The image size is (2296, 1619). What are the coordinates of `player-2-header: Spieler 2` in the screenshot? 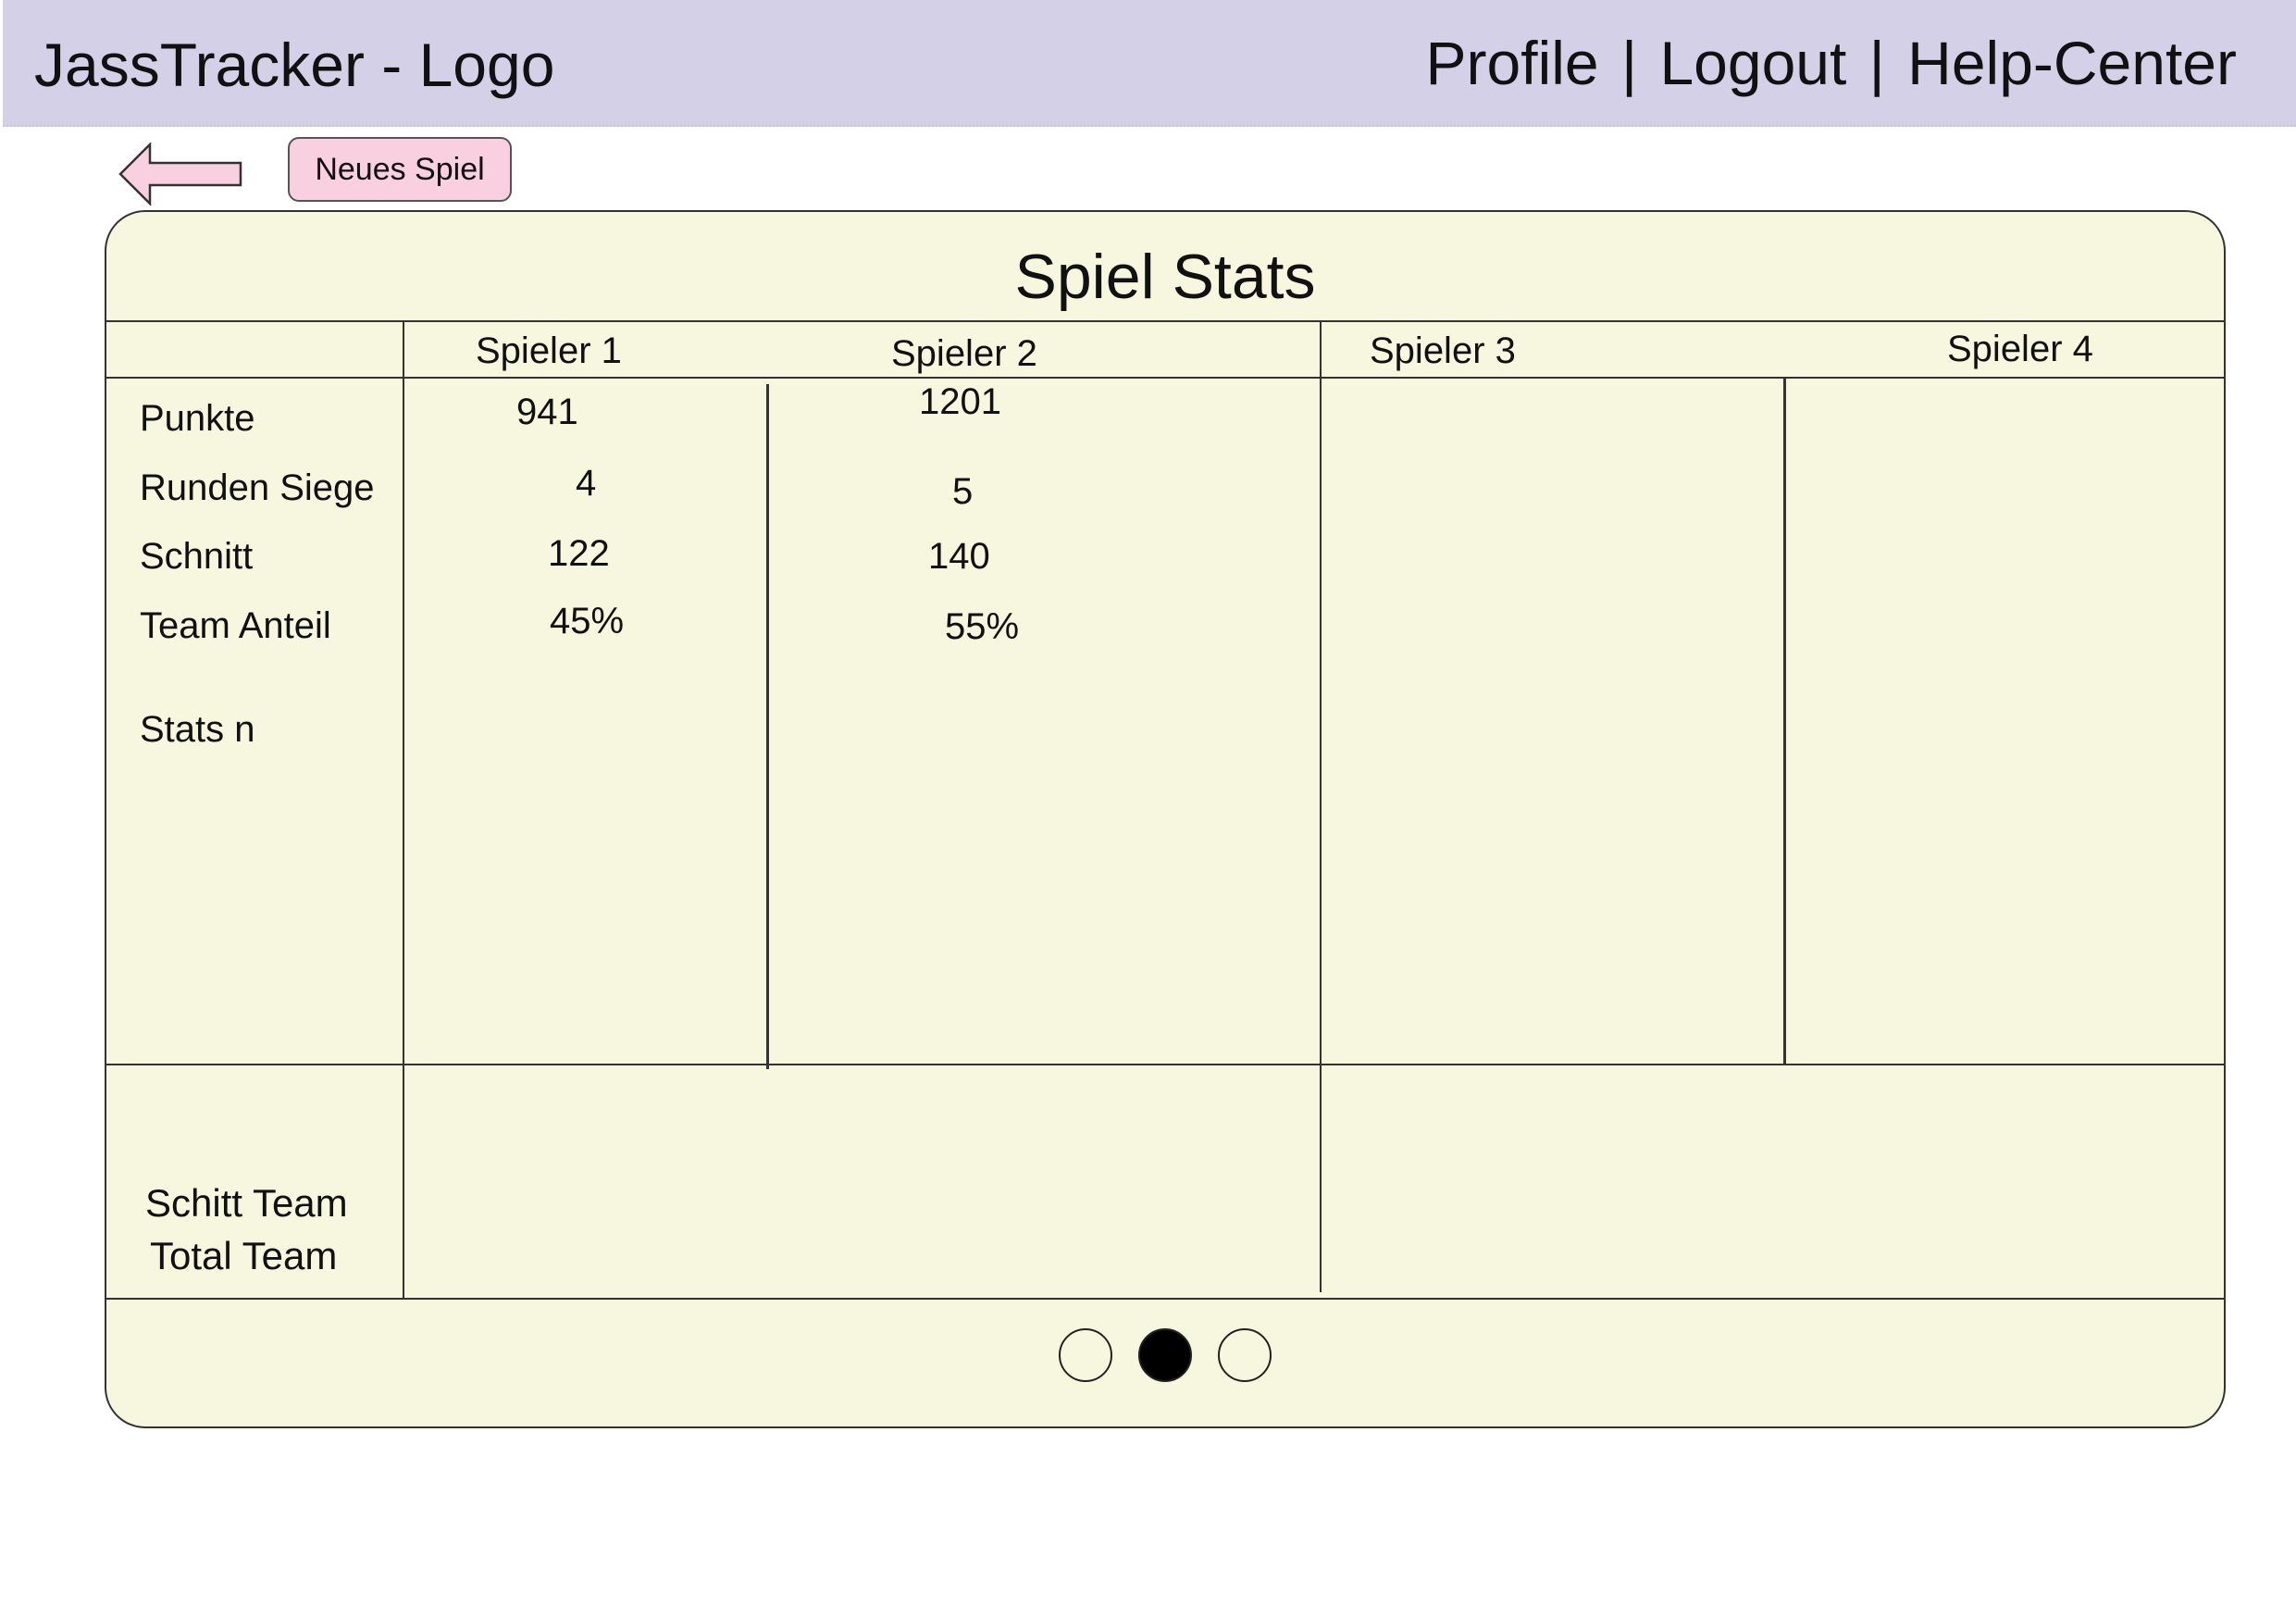 It's located at (964, 354).